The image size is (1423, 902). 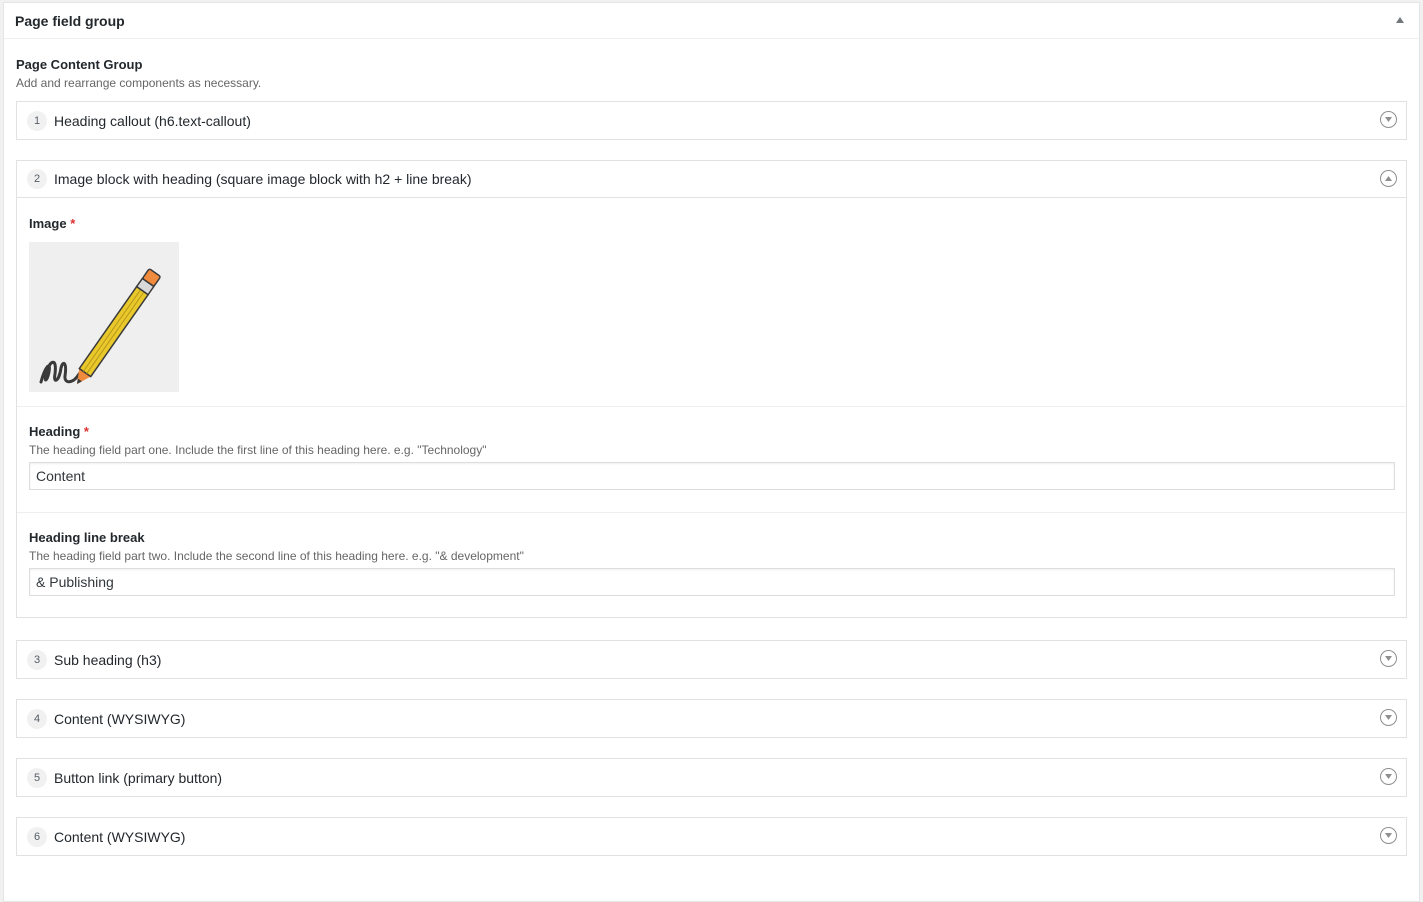 I want to click on layout-label: Heading callout (h6.text-callout), so click(x=152, y=120).